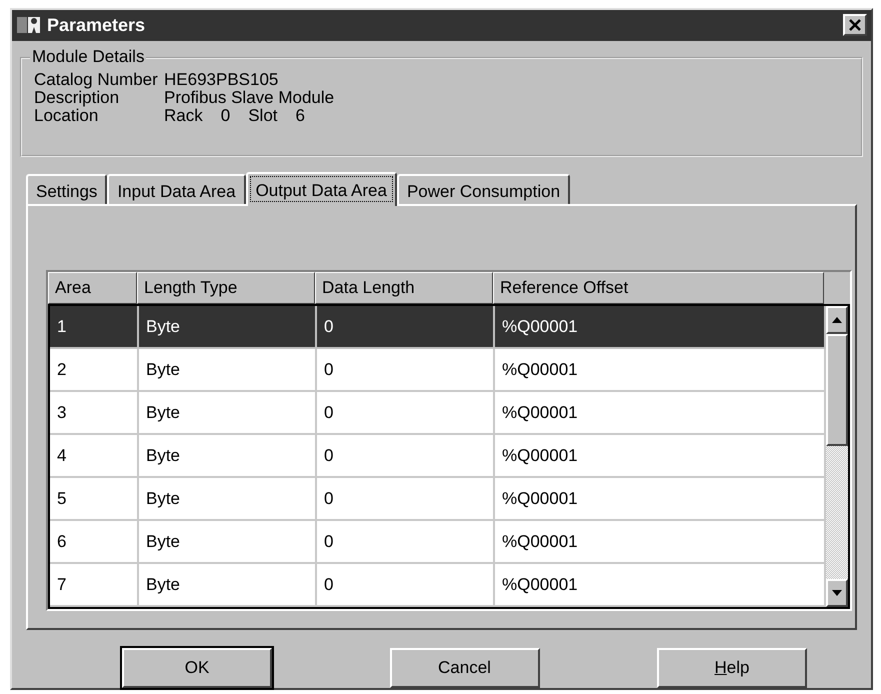  Describe the element at coordinates (837, 593) in the screenshot. I see `scroll-down-icon` at that location.